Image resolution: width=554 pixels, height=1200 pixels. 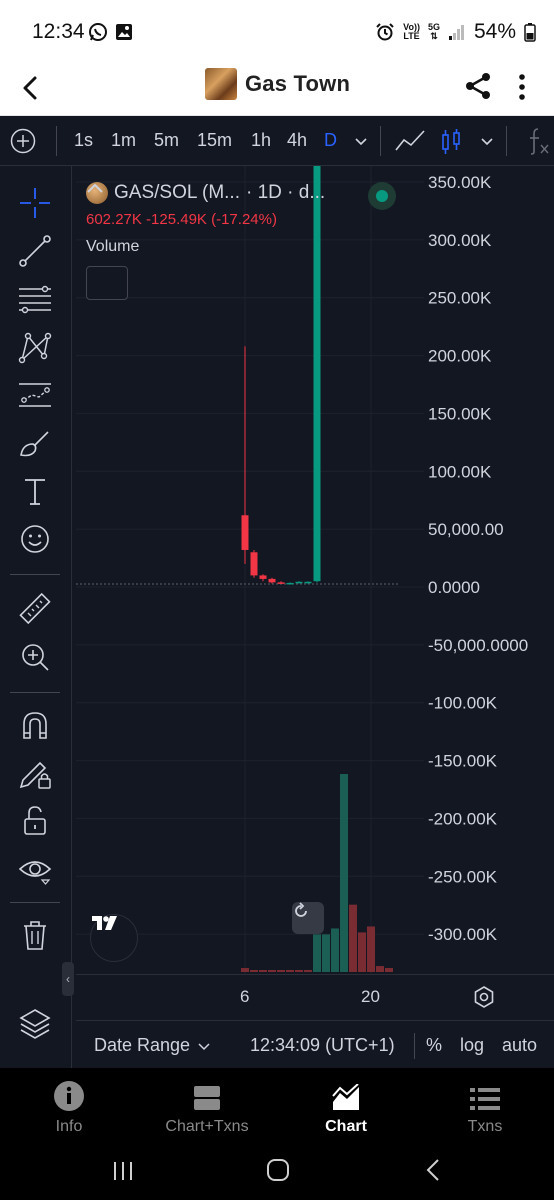 What do you see at coordinates (308, 918) in the screenshot?
I see `reset-chart-button` at bounding box center [308, 918].